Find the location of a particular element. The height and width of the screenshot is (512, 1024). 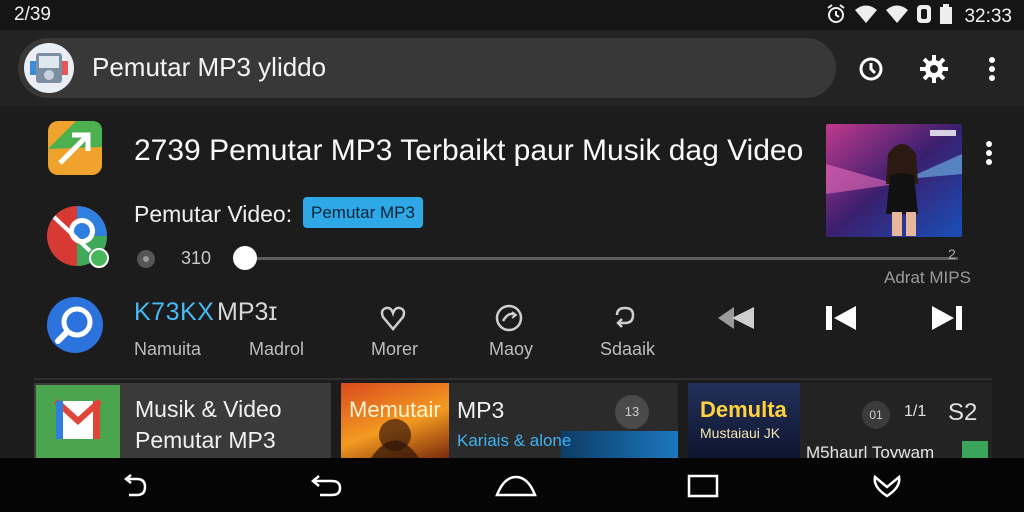

control-label-3: Morer is located at coordinates (395, 349).